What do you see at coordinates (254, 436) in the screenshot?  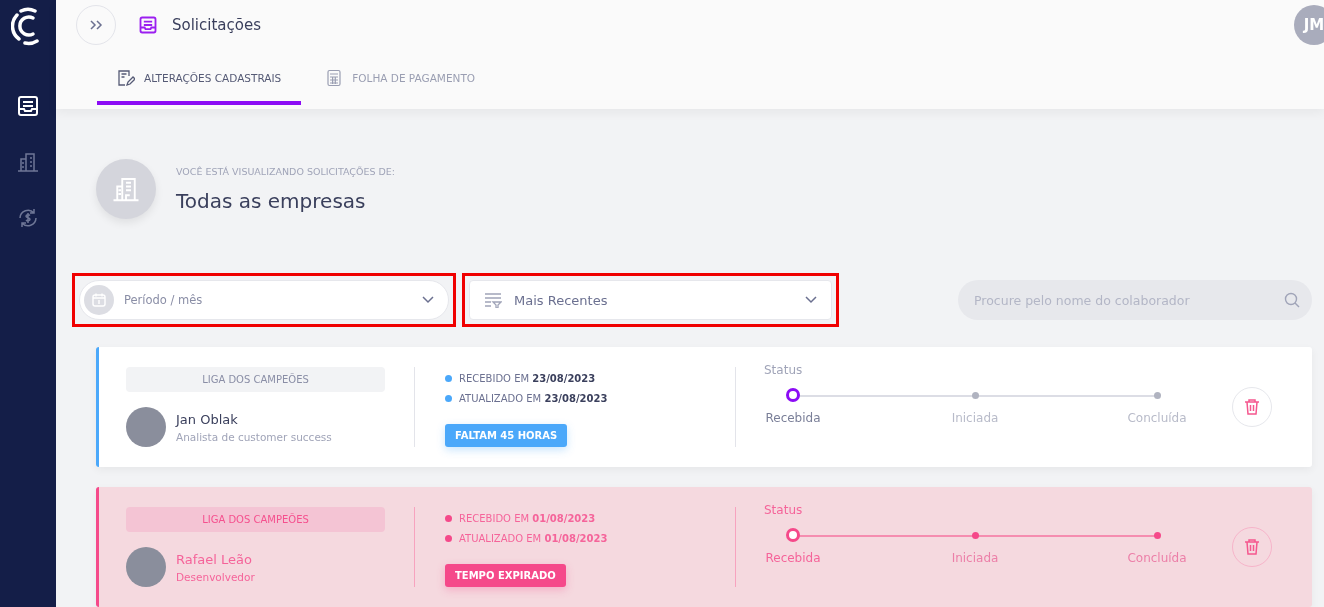 I see `employee-role: Analista de customer success` at bounding box center [254, 436].